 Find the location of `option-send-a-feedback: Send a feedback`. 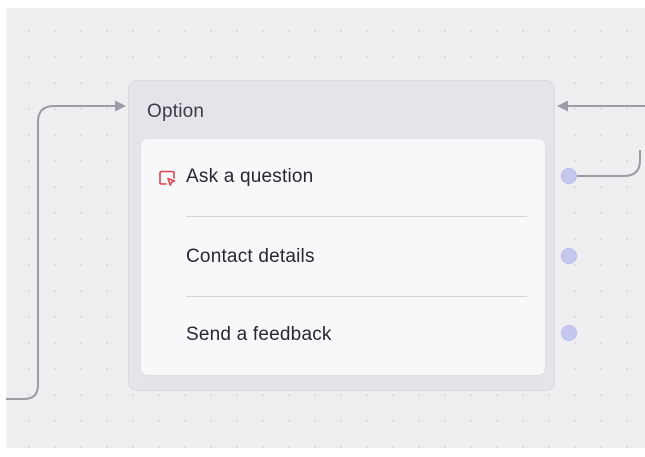

option-send-a-feedback: Send a feedback is located at coordinates (343, 335).